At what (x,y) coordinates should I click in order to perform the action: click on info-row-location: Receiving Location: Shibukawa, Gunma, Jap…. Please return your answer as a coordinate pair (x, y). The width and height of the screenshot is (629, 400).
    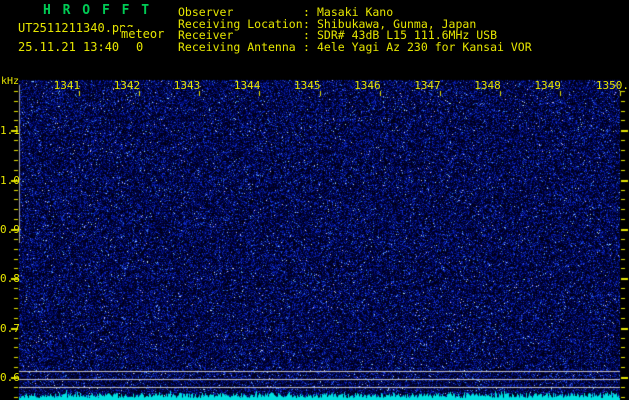
    Looking at the image, I should click on (403, 24).